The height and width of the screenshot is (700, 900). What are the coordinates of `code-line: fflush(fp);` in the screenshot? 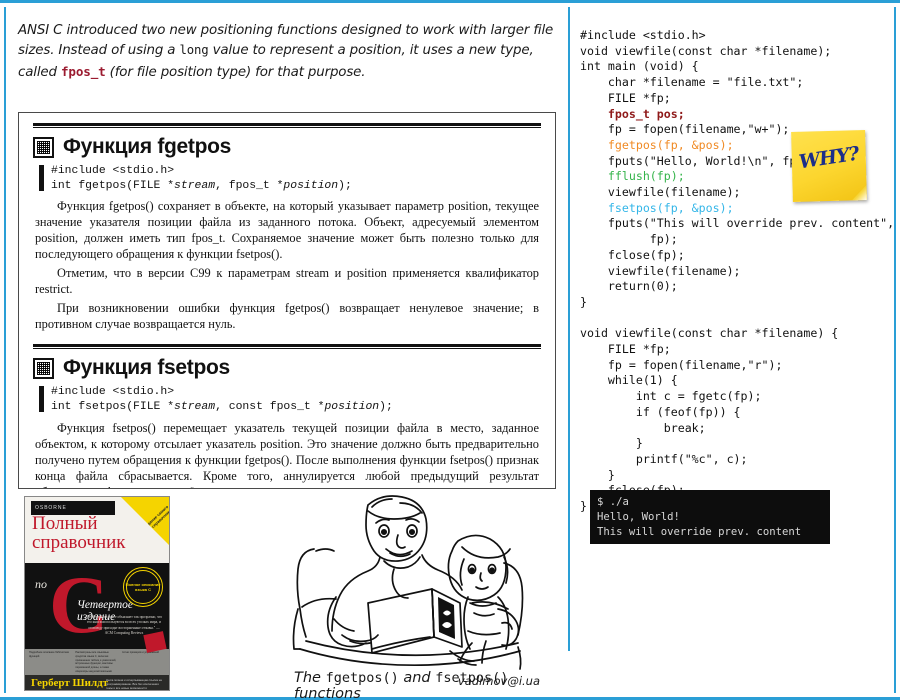 It's located at (632, 176).